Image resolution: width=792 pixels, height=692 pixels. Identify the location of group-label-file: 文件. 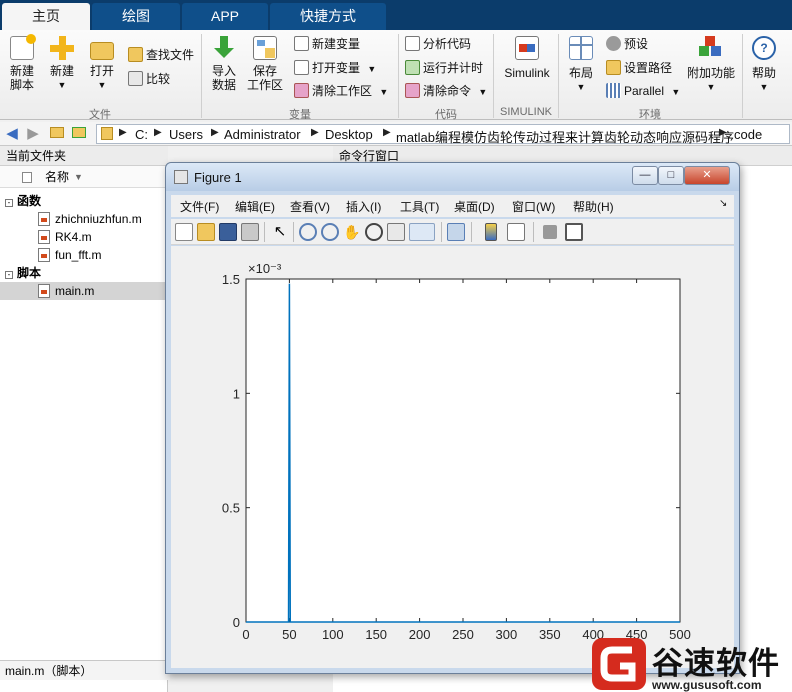
(100, 115).